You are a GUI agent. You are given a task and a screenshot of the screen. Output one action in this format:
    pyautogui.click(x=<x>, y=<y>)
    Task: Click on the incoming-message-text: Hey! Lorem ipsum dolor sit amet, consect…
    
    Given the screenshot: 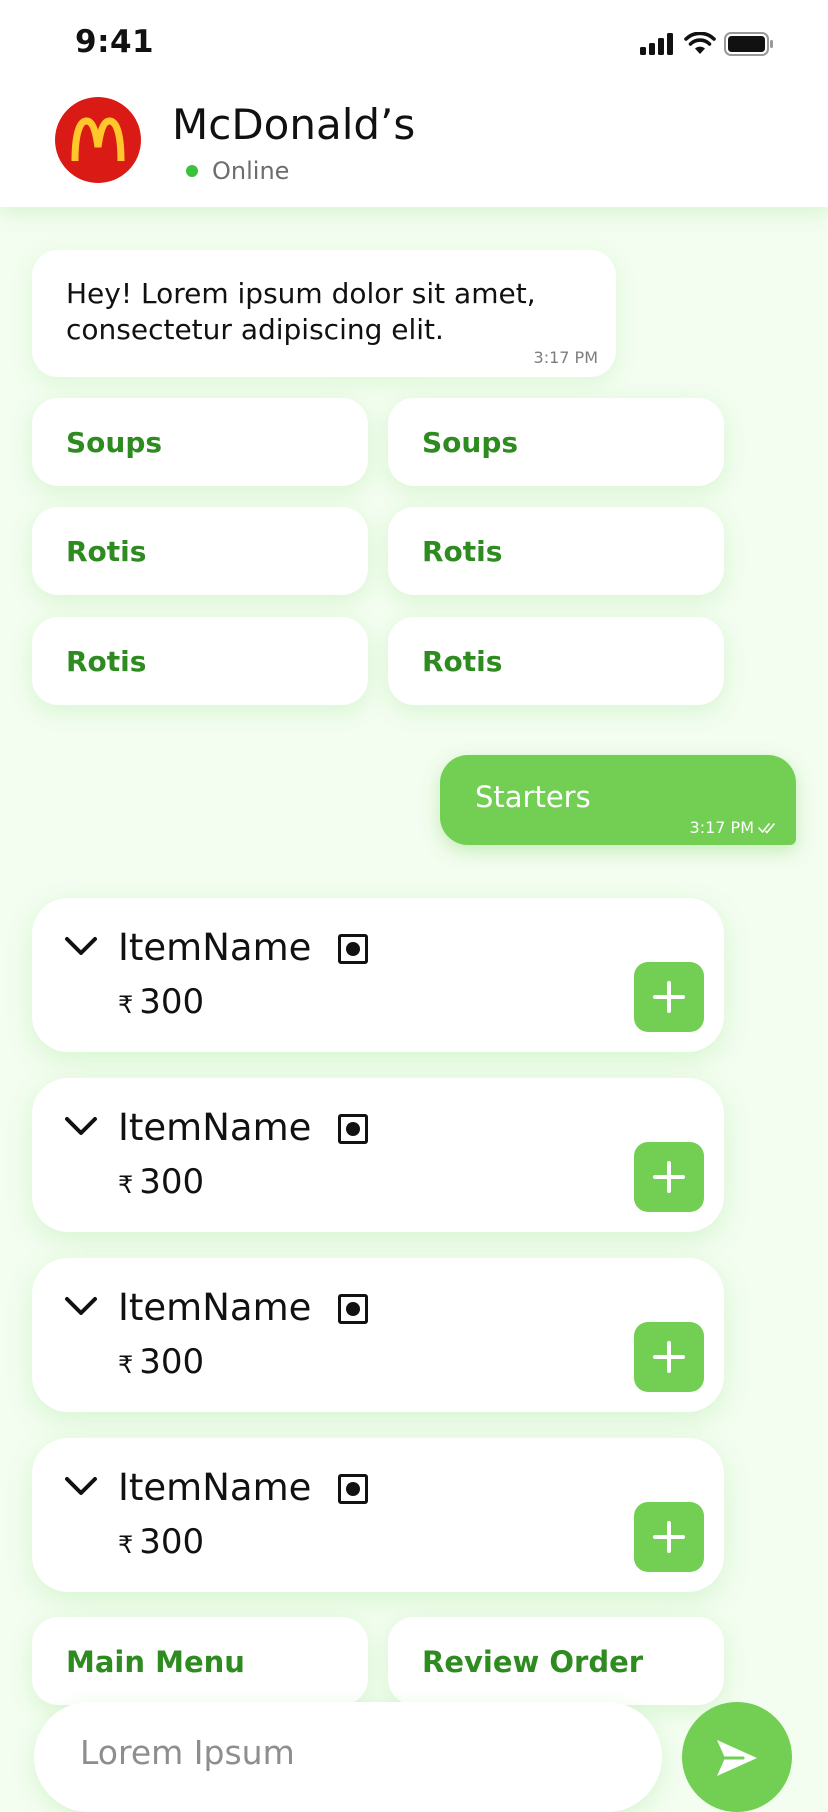 What is the action you would take?
    pyautogui.click(x=301, y=311)
    